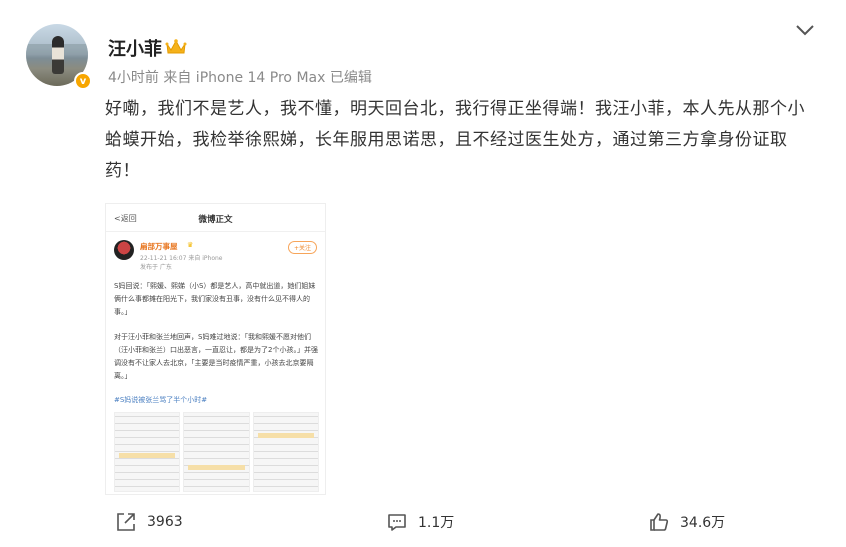 The image size is (846, 547). What do you see at coordinates (165, 522) in the screenshot?
I see `share-count: 3963` at bounding box center [165, 522].